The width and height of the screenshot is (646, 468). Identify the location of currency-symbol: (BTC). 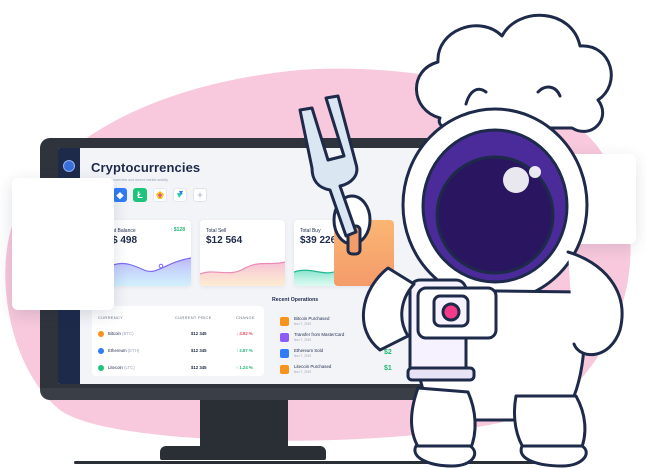
(128, 333).